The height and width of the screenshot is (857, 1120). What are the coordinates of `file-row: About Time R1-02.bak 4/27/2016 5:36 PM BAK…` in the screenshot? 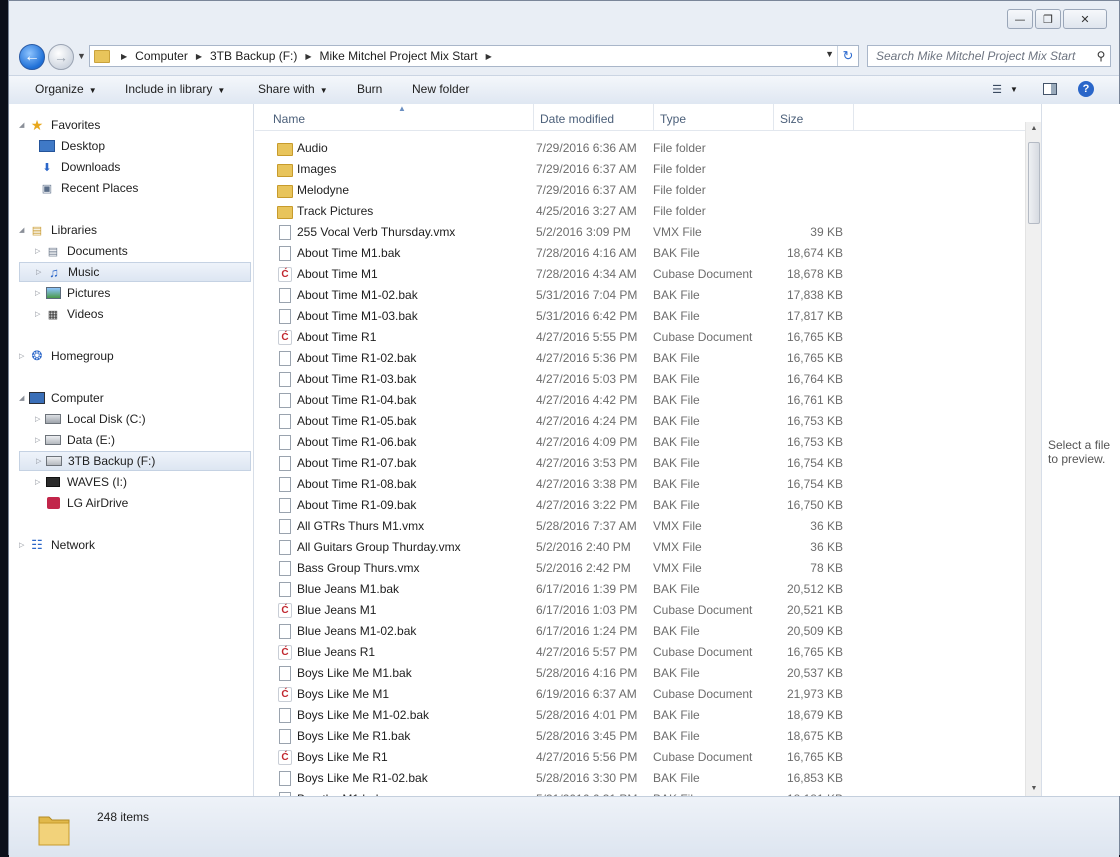 It's located at (640, 357).